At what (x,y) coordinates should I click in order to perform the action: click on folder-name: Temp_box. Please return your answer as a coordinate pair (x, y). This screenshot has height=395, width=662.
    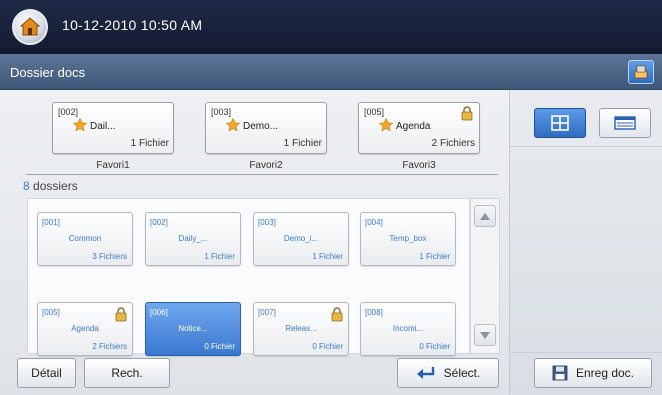
    Looking at the image, I should click on (408, 238).